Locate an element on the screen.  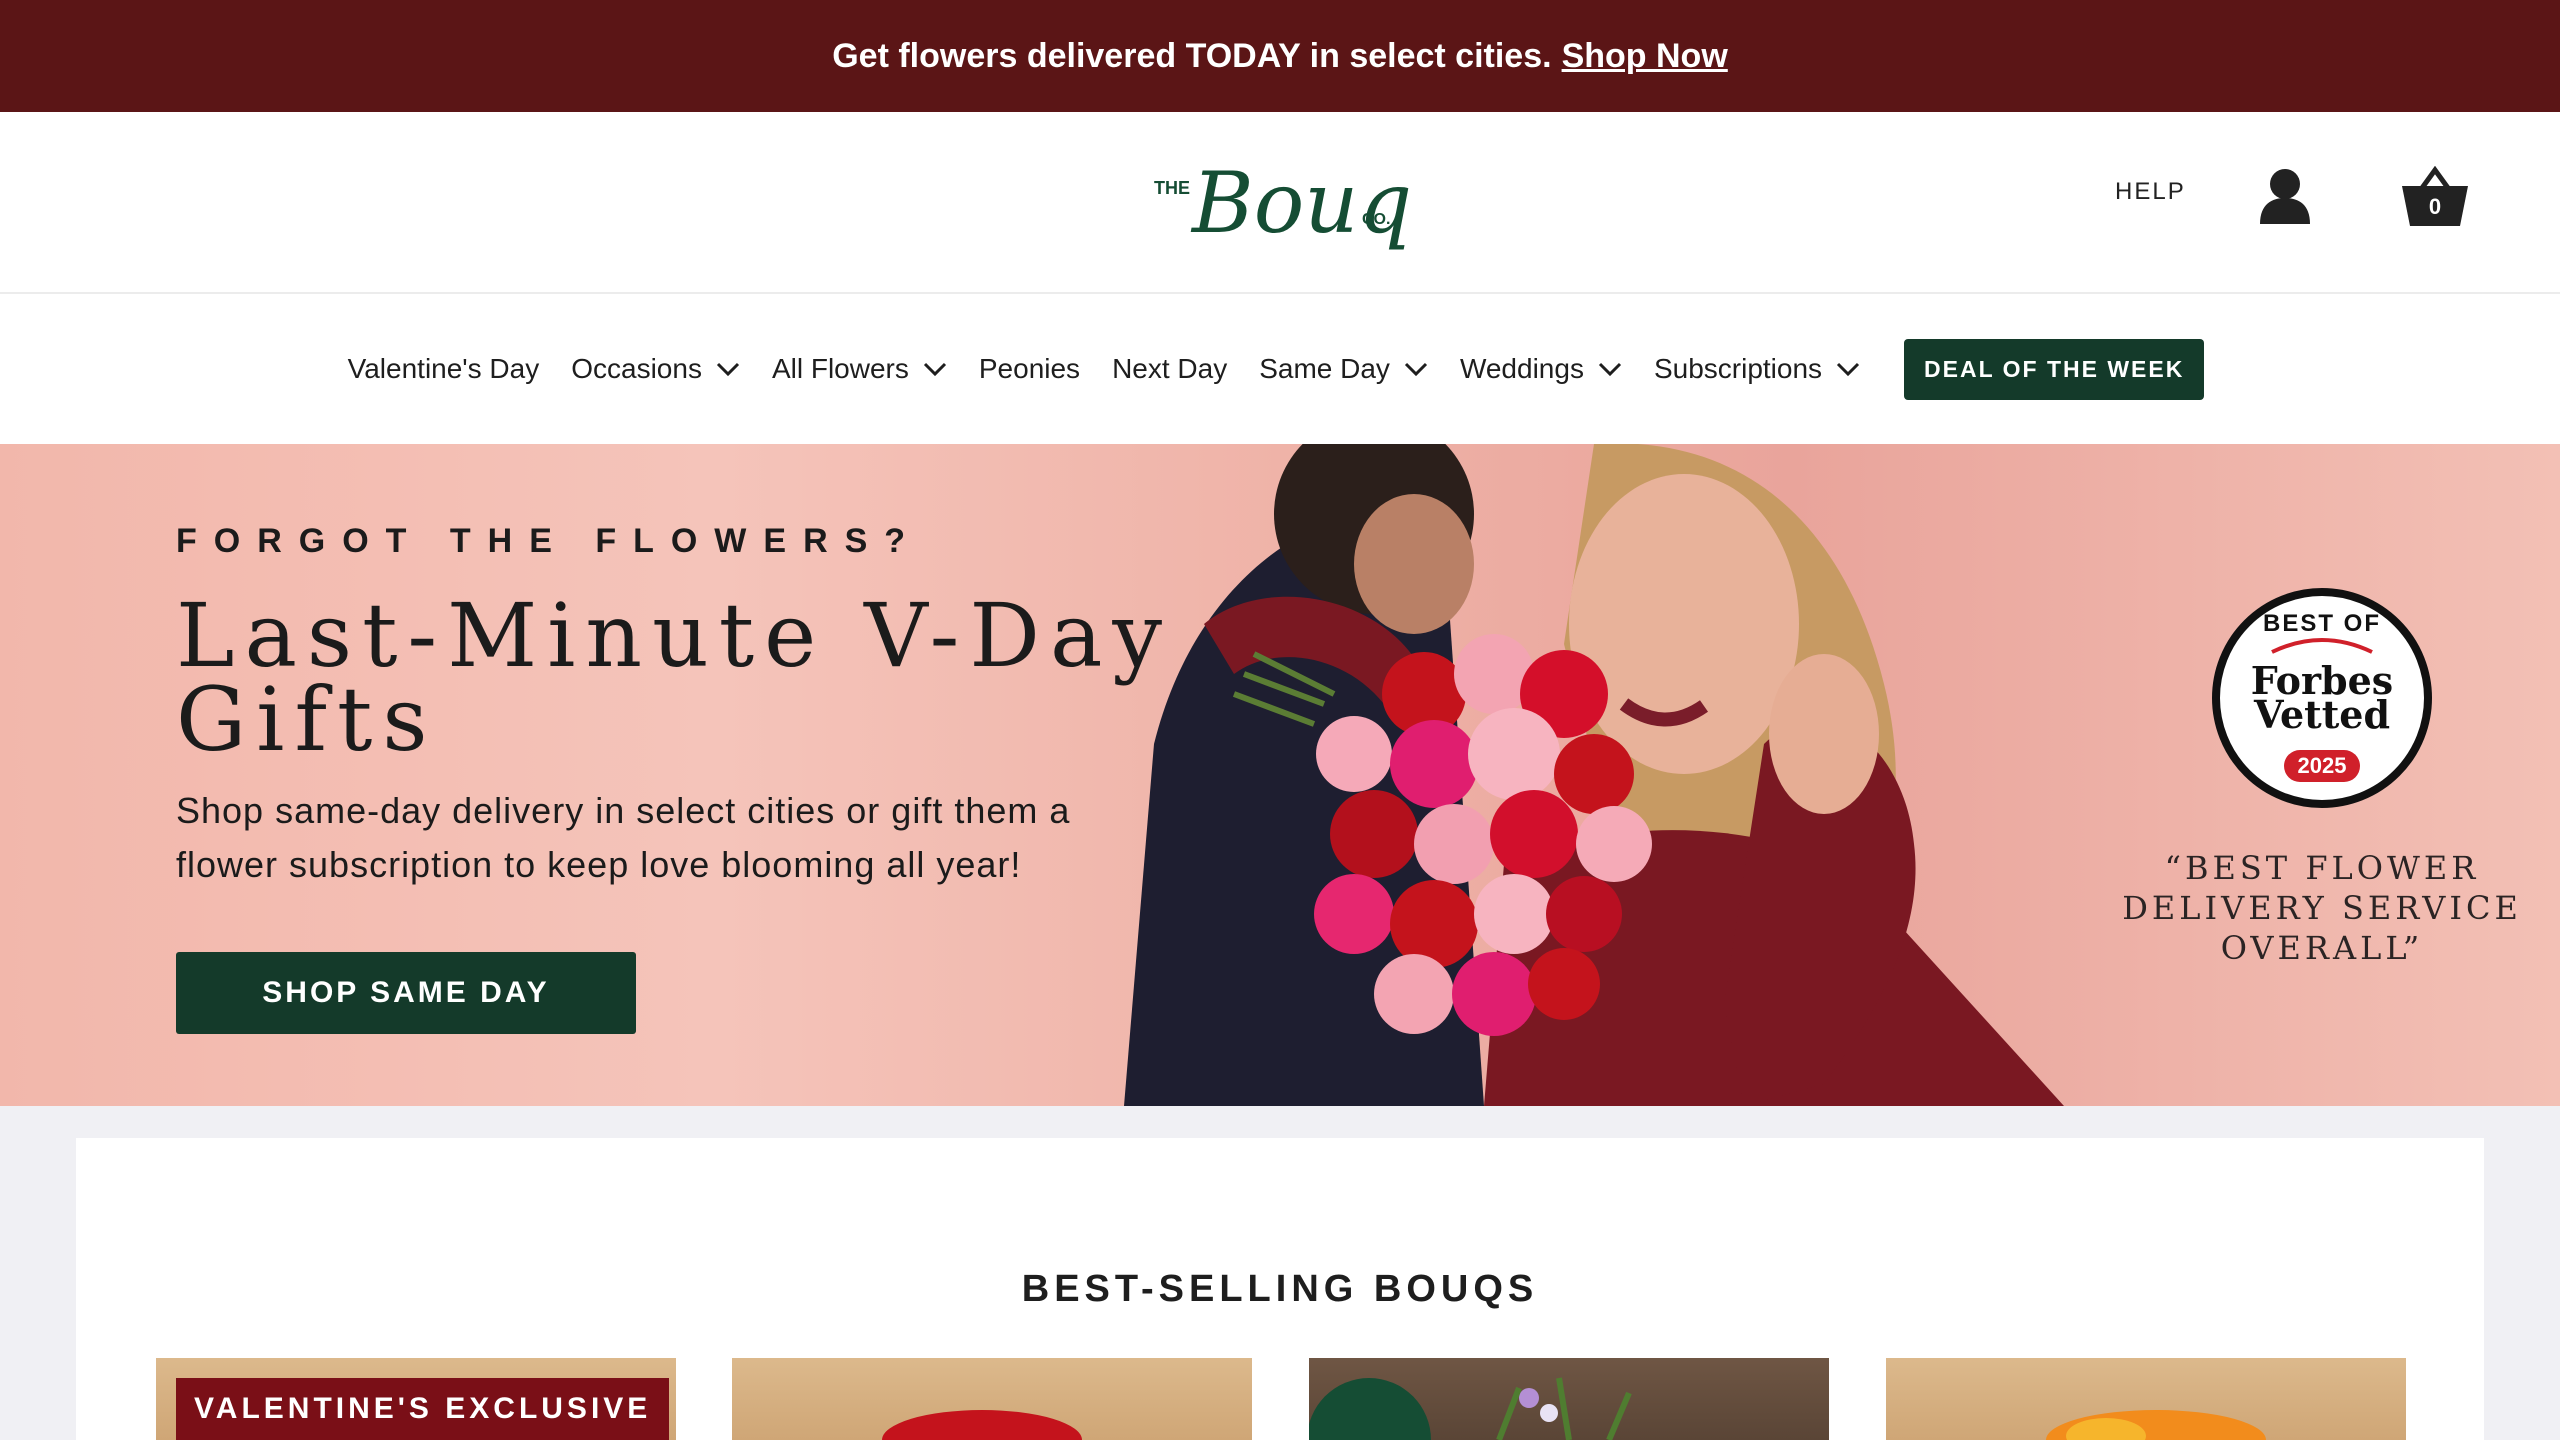
shop-same-day-button: SHOP SAME DAY is located at coordinates (406, 993).